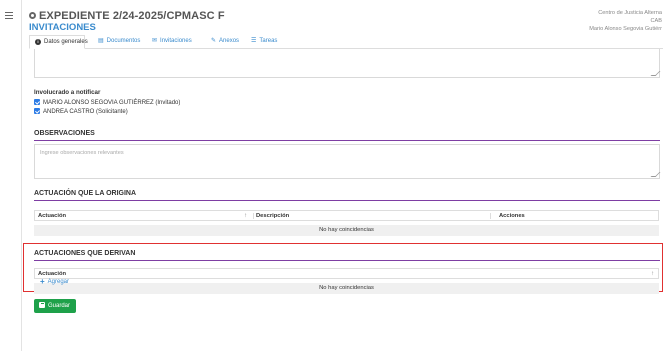 The height and width of the screenshot is (351, 663). What do you see at coordinates (254, 41) in the screenshot?
I see `list-icon: ☰` at bounding box center [254, 41].